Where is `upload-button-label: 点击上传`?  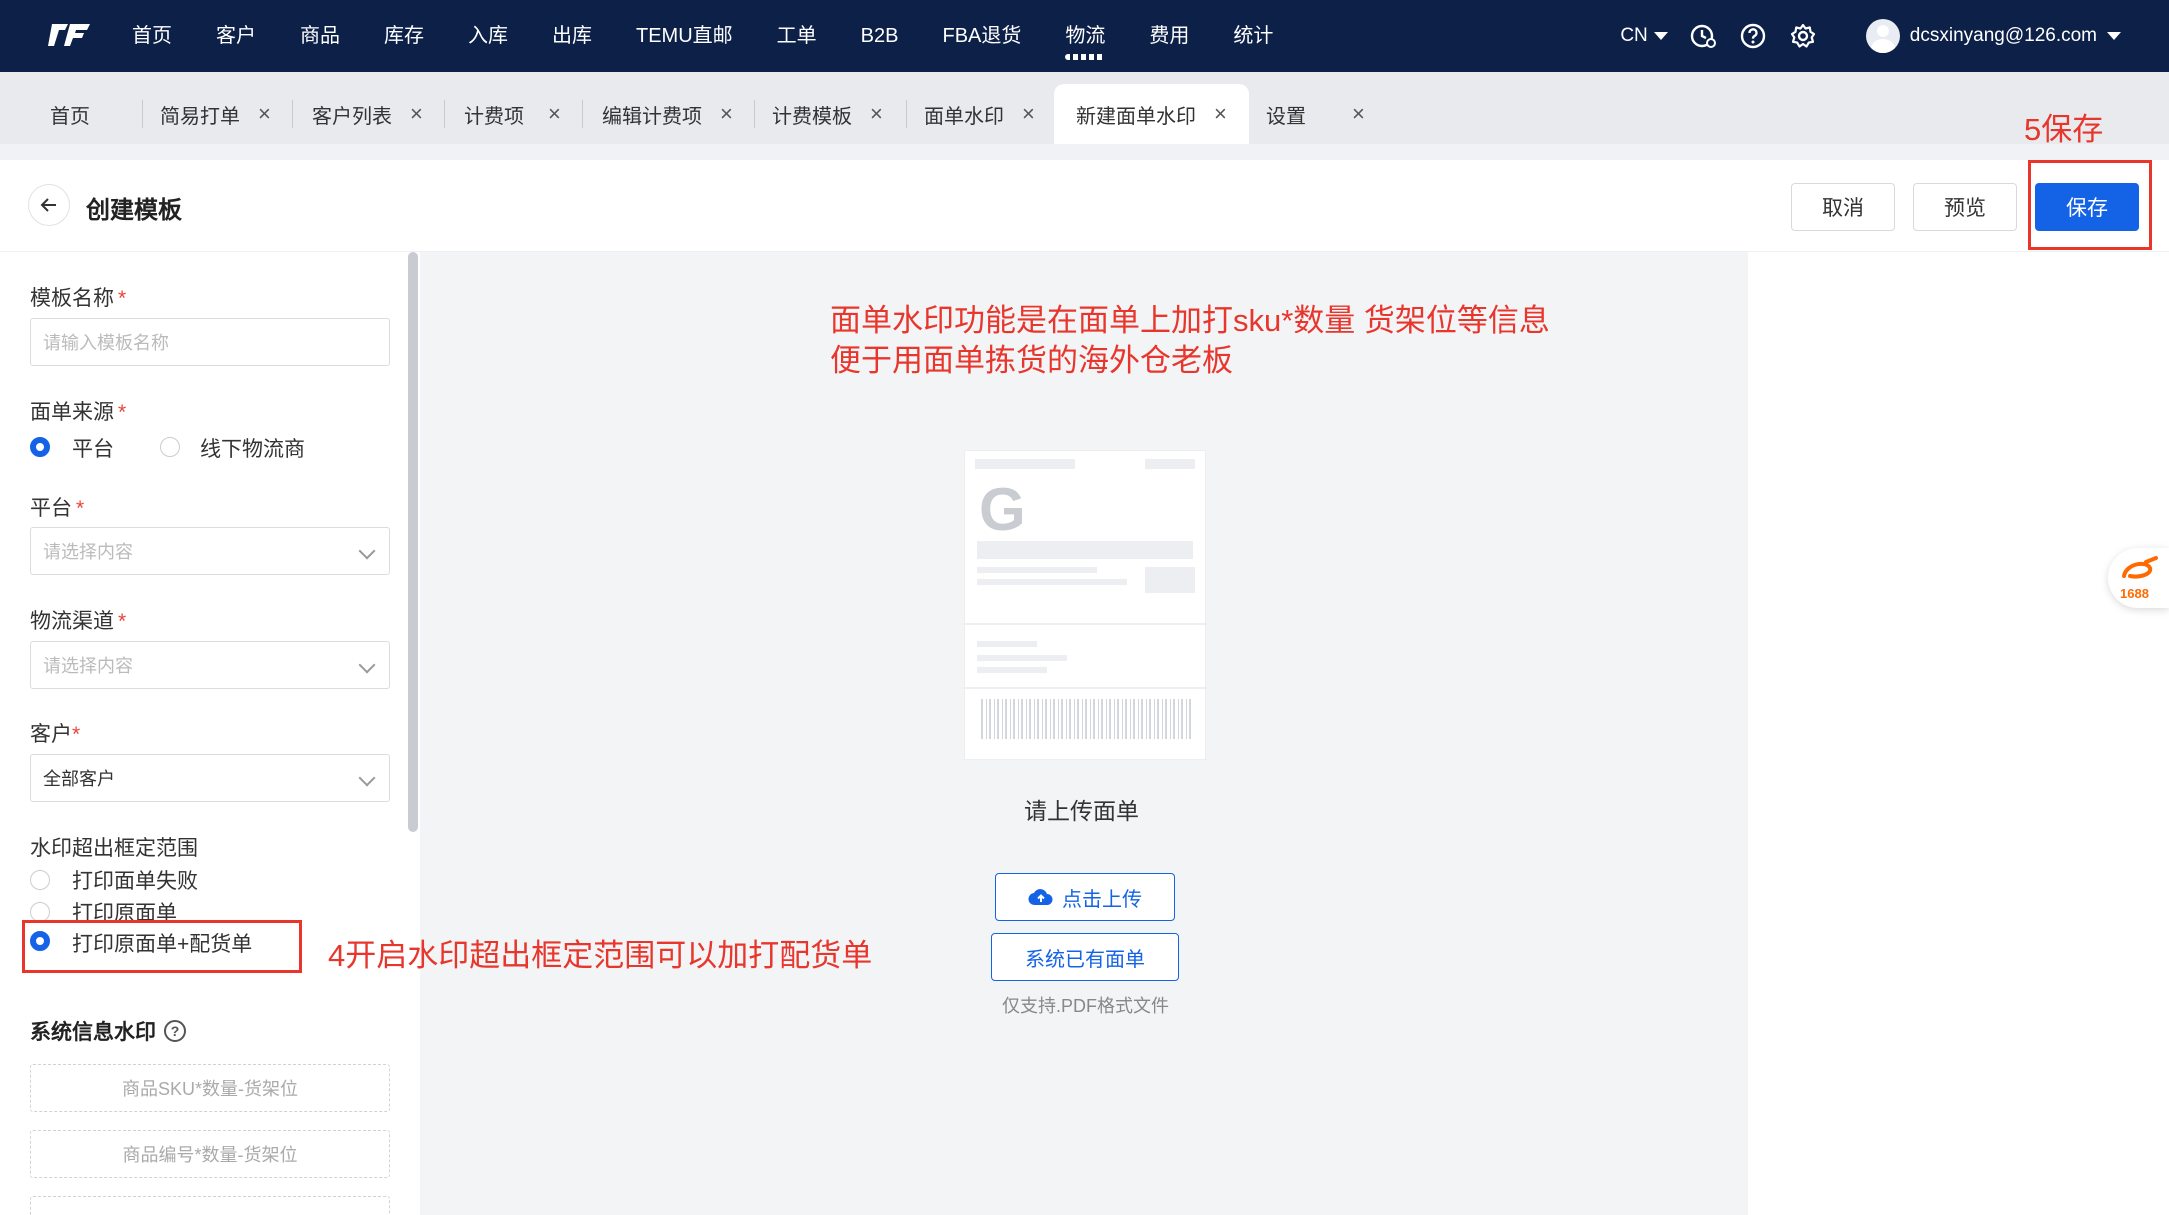
upload-button-label: 点击上传 is located at coordinates (1102, 899).